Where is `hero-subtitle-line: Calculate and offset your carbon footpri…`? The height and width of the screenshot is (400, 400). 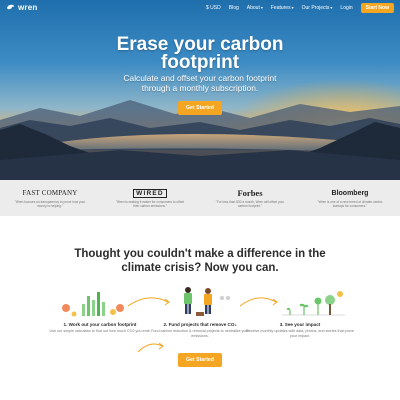
hero-subtitle-line: Calculate and offset your carbon footpri… is located at coordinates (200, 78).